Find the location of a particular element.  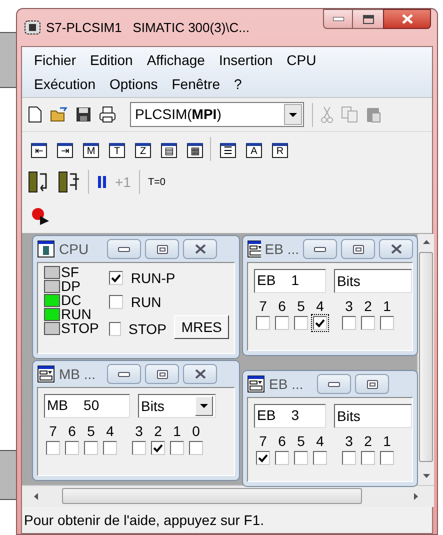

scroll-down-arrow-icon is located at coordinates (426, 476).